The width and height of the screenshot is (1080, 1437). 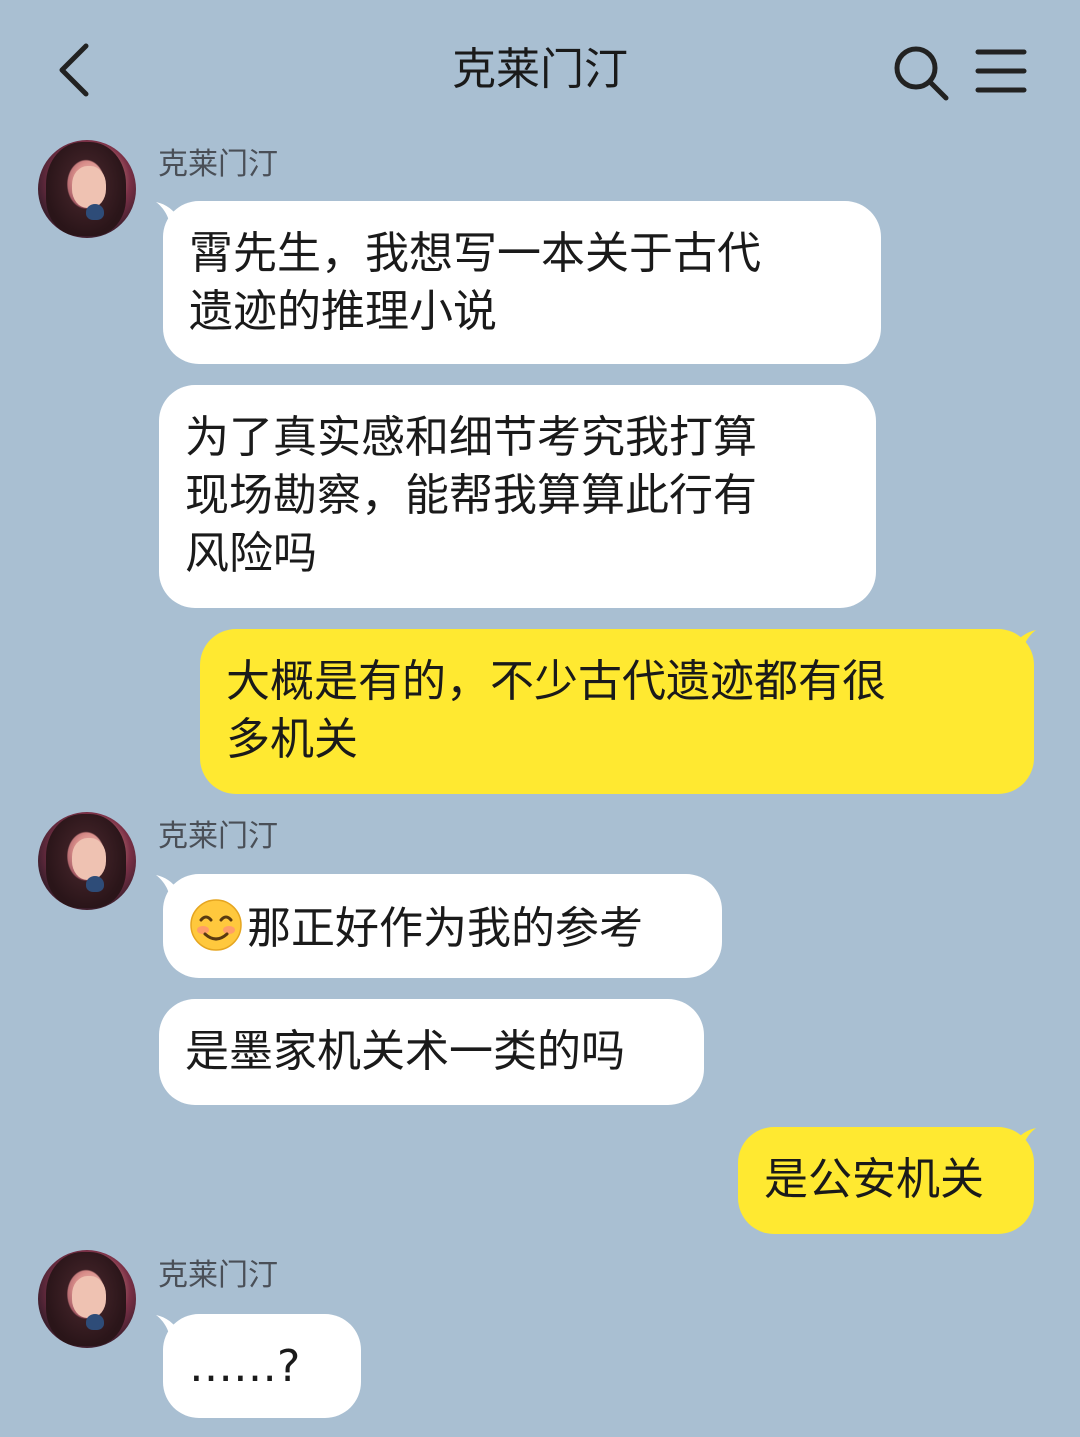 What do you see at coordinates (343, 311) in the screenshot?
I see `message-line: 遗迹的推理小说` at bounding box center [343, 311].